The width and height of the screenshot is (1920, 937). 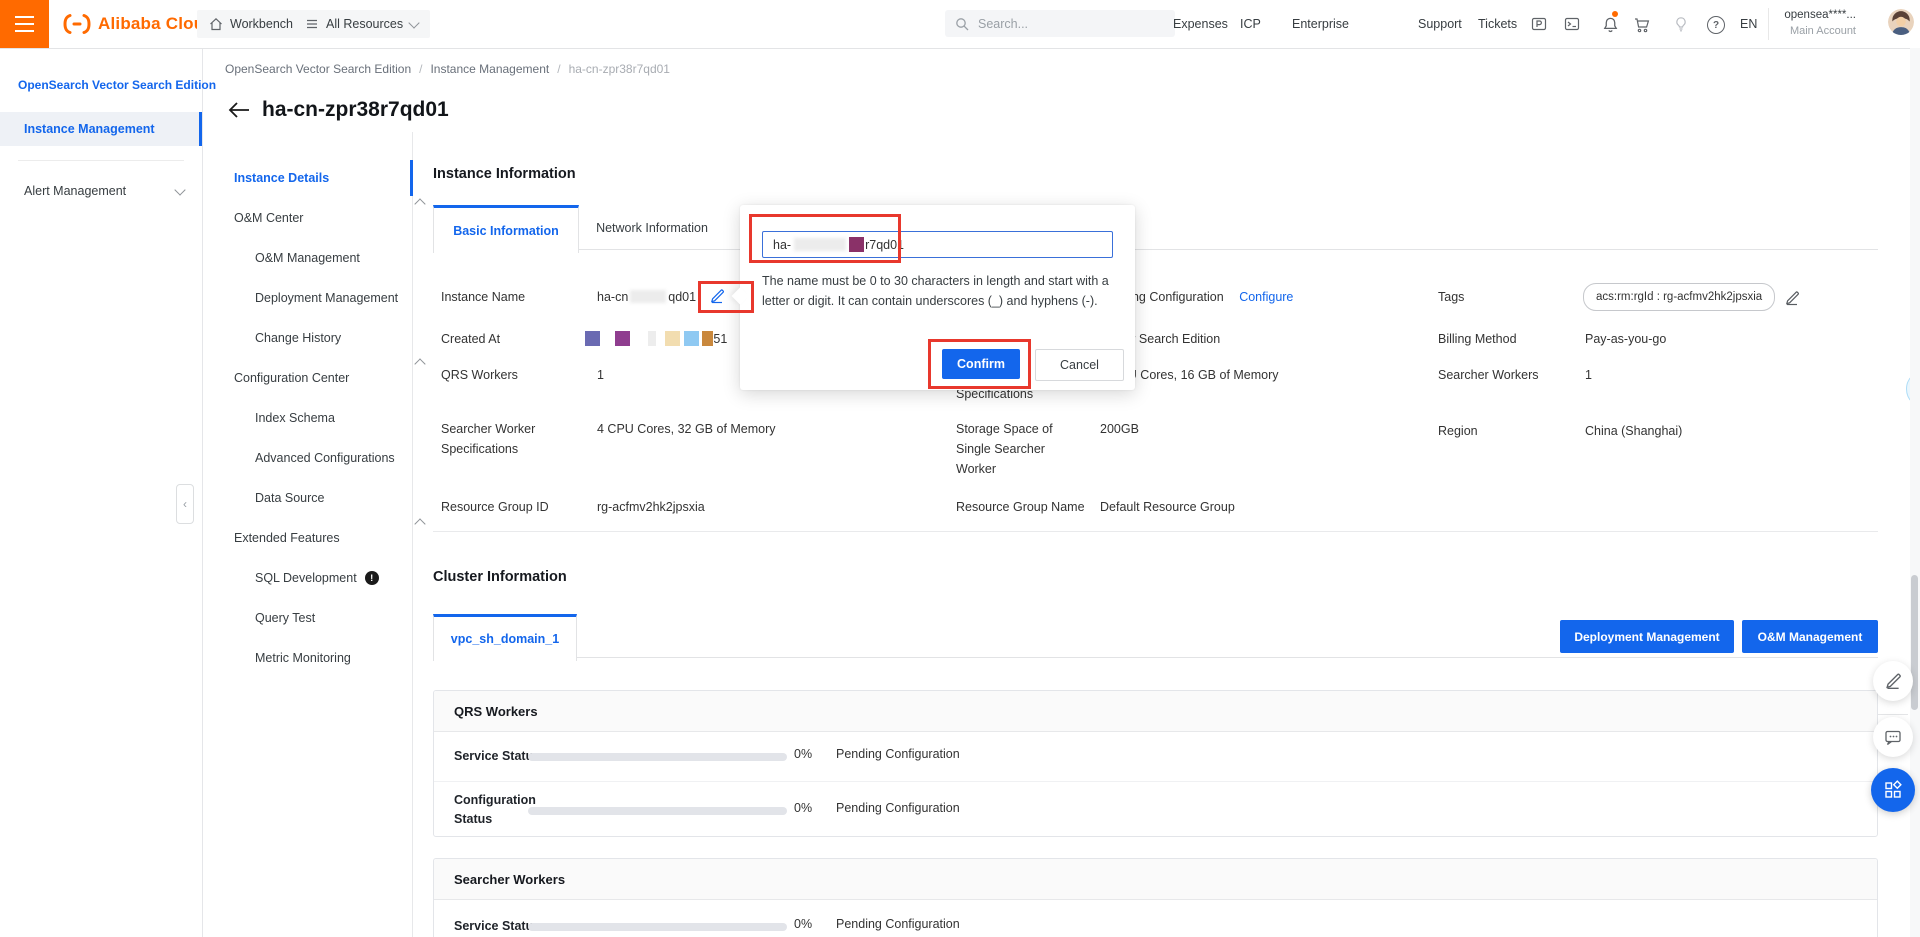 I want to click on alibaba-logo-icon, so click(x=77, y=24).